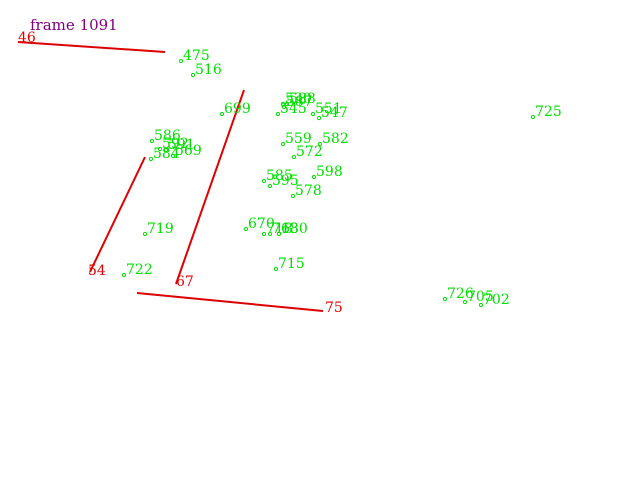 Image resolution: width=640 pixels, height=480 pixels. Describe the element at coordinates (496, 300) in the screenshot. I see `point-label-702: 702` at that location.